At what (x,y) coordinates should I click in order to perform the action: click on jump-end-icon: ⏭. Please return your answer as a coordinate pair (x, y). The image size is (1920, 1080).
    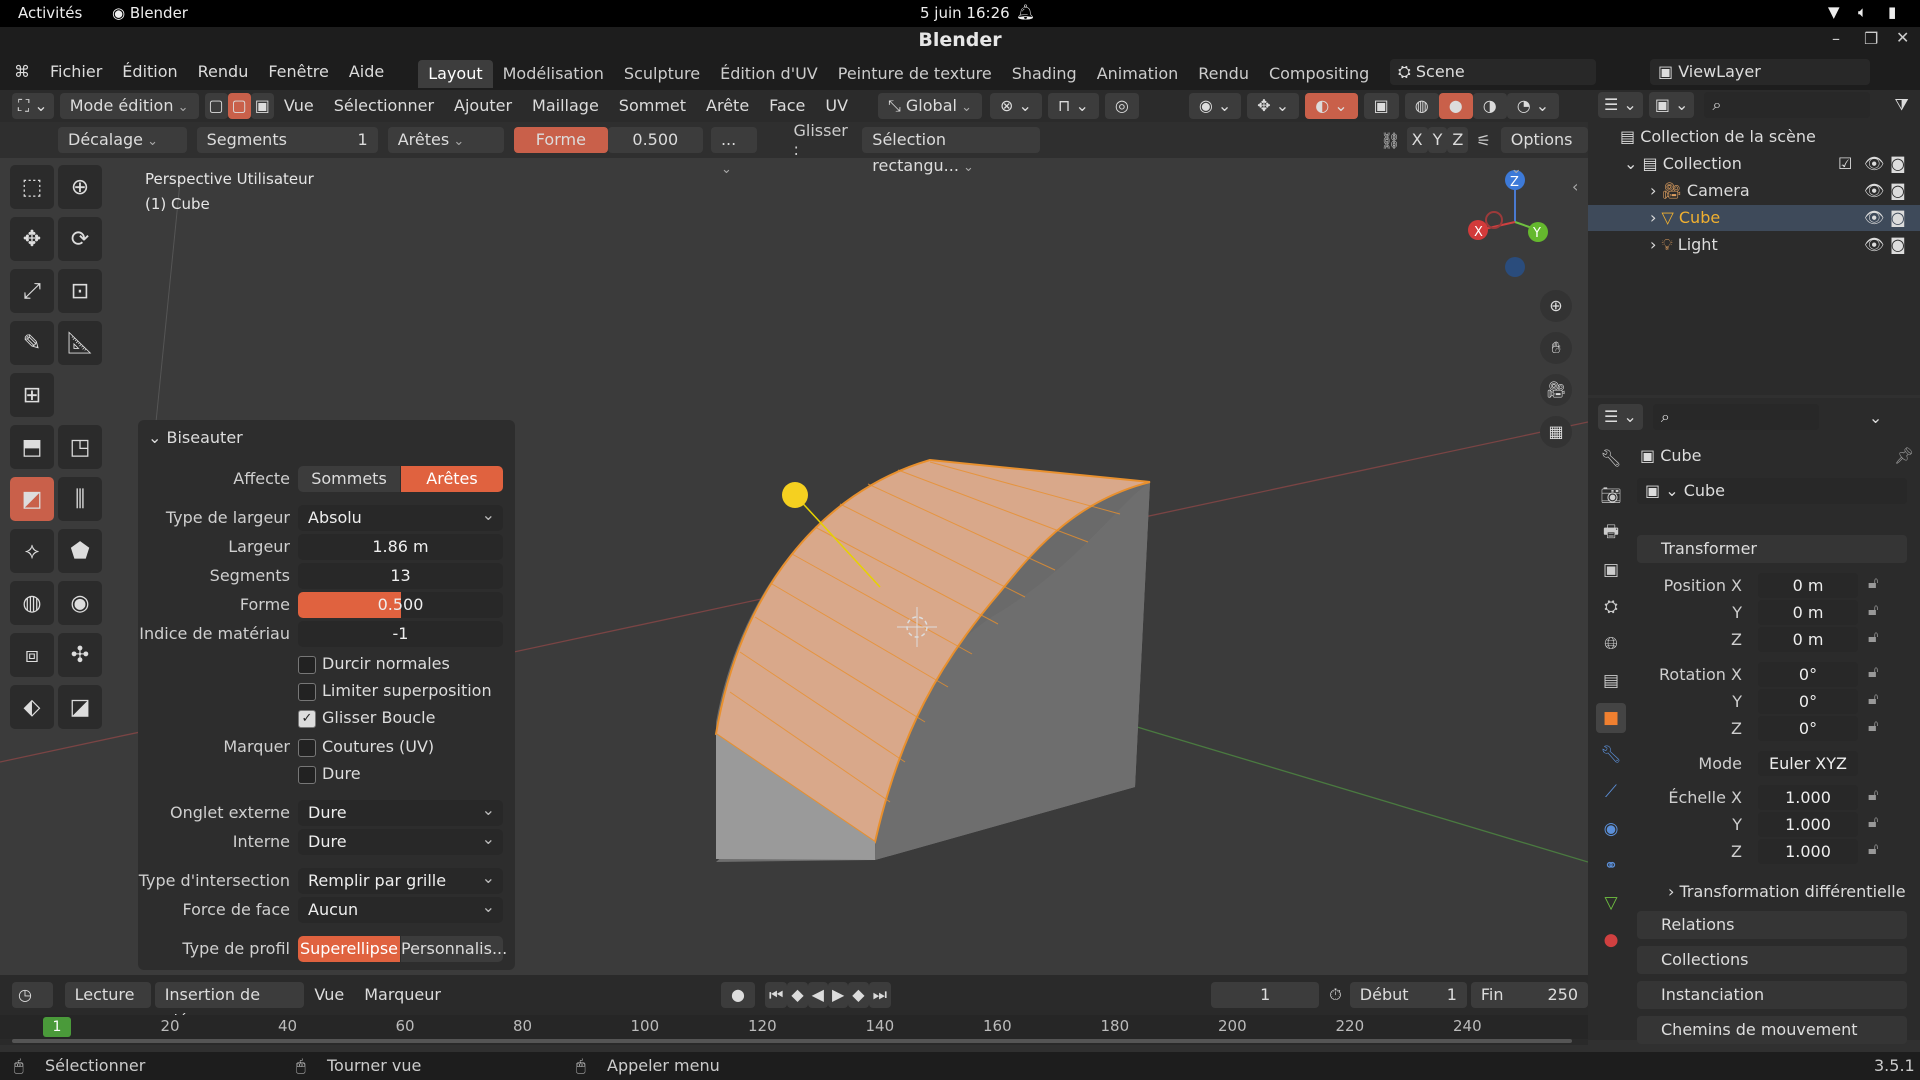
    Looking at the image, I should click on (880, 995).